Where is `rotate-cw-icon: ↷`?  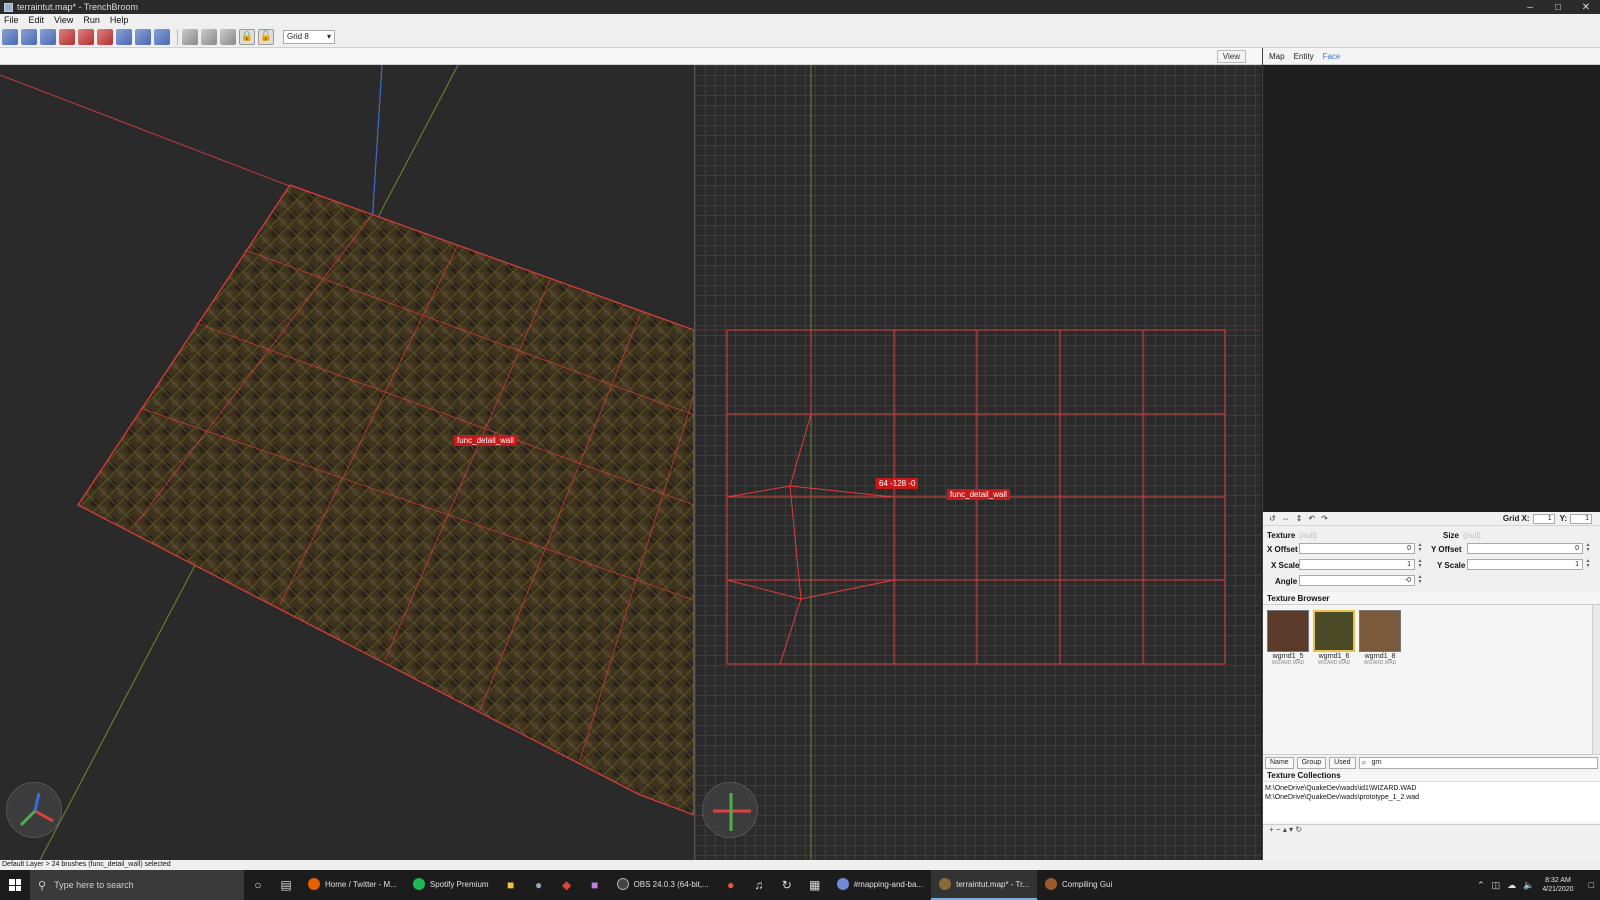 rotate-cw-icon: ↷ is located at coordinates (1324, 518).